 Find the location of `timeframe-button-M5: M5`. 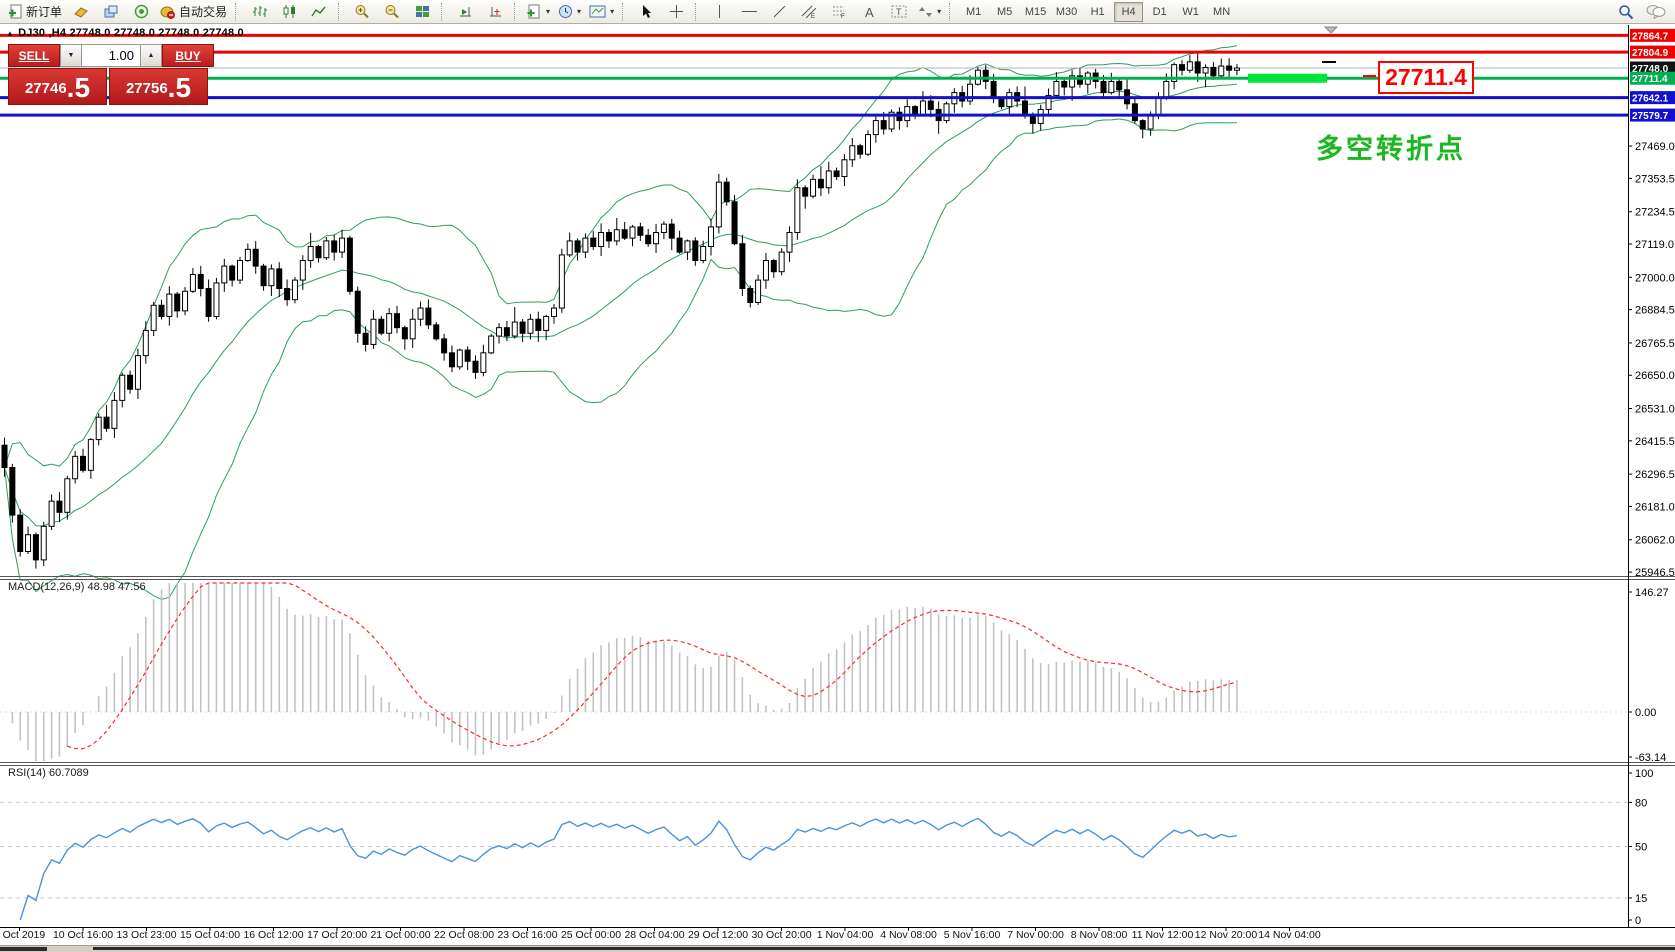

timeframe-button-M5: M5 is located at coordinates (1004, 12).